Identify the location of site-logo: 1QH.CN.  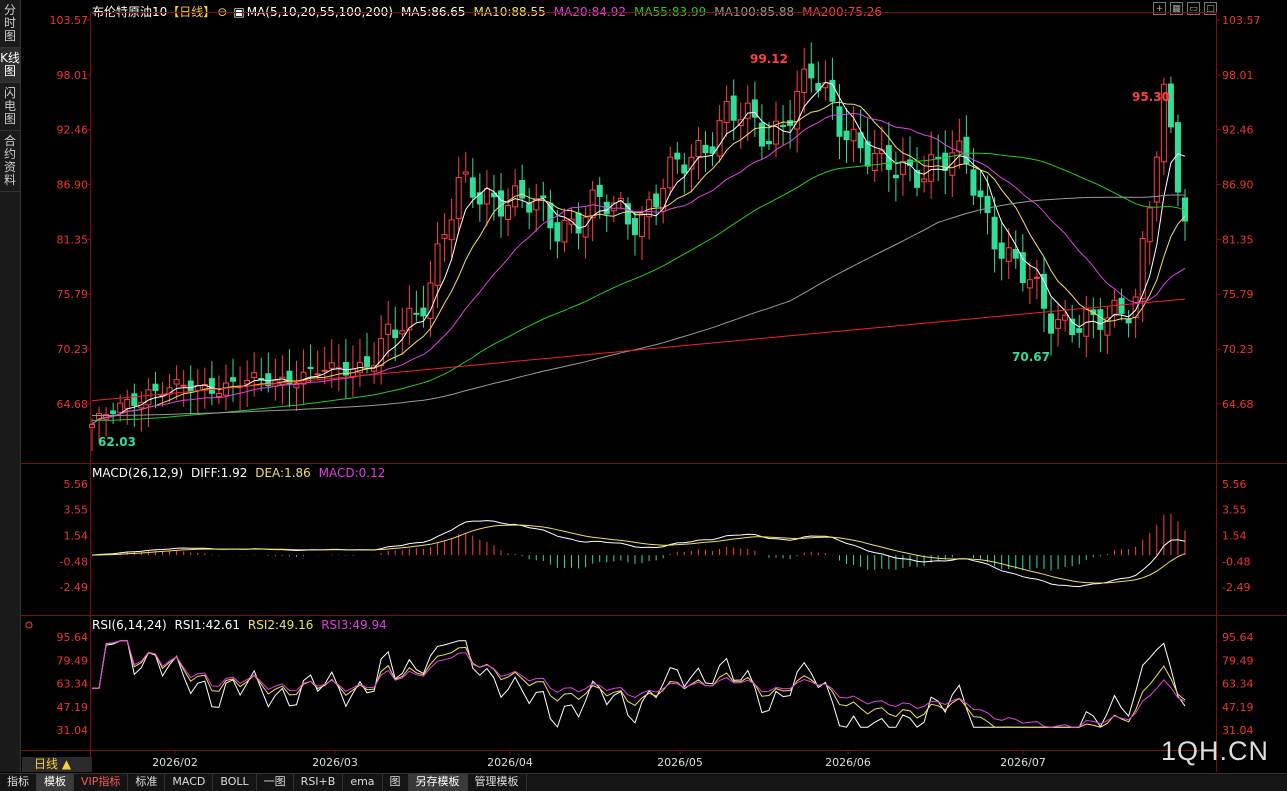
(1214, 751).